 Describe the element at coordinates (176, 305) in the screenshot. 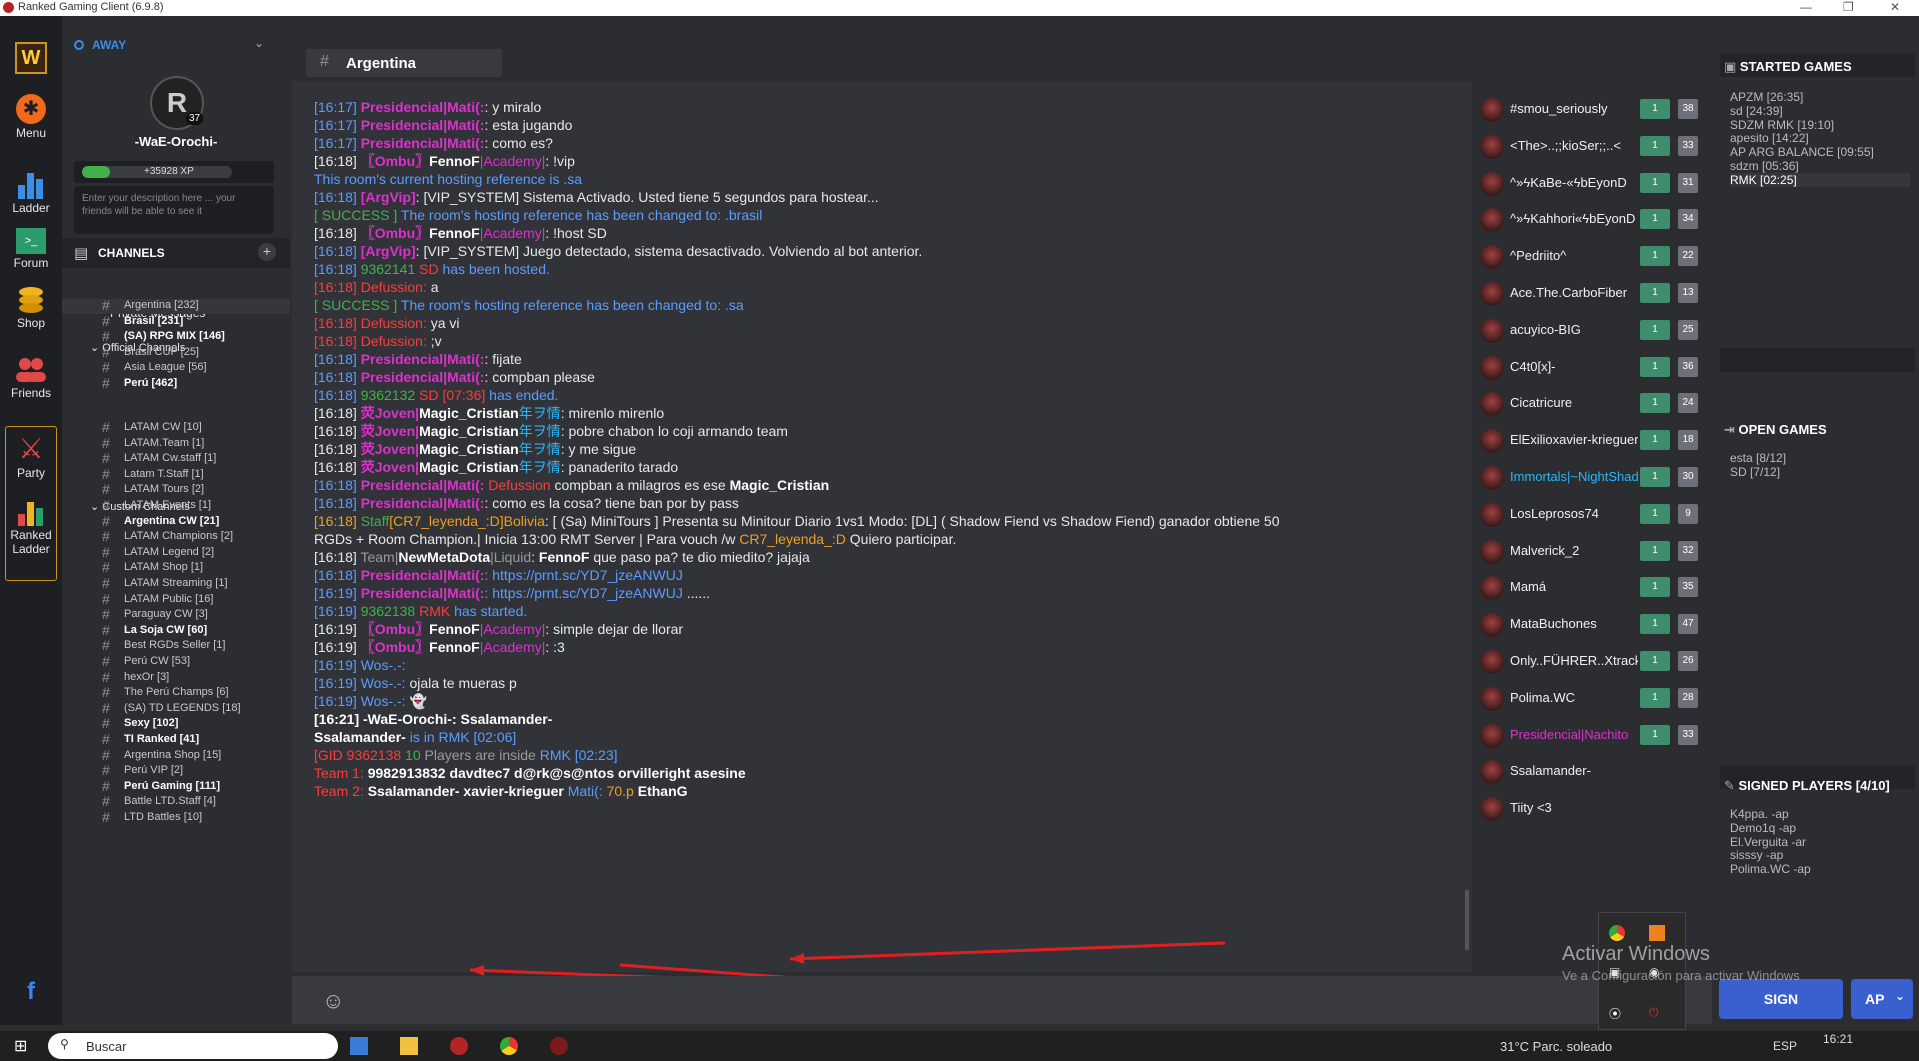

I see `channel-item: # Argentina [232]` at that location.